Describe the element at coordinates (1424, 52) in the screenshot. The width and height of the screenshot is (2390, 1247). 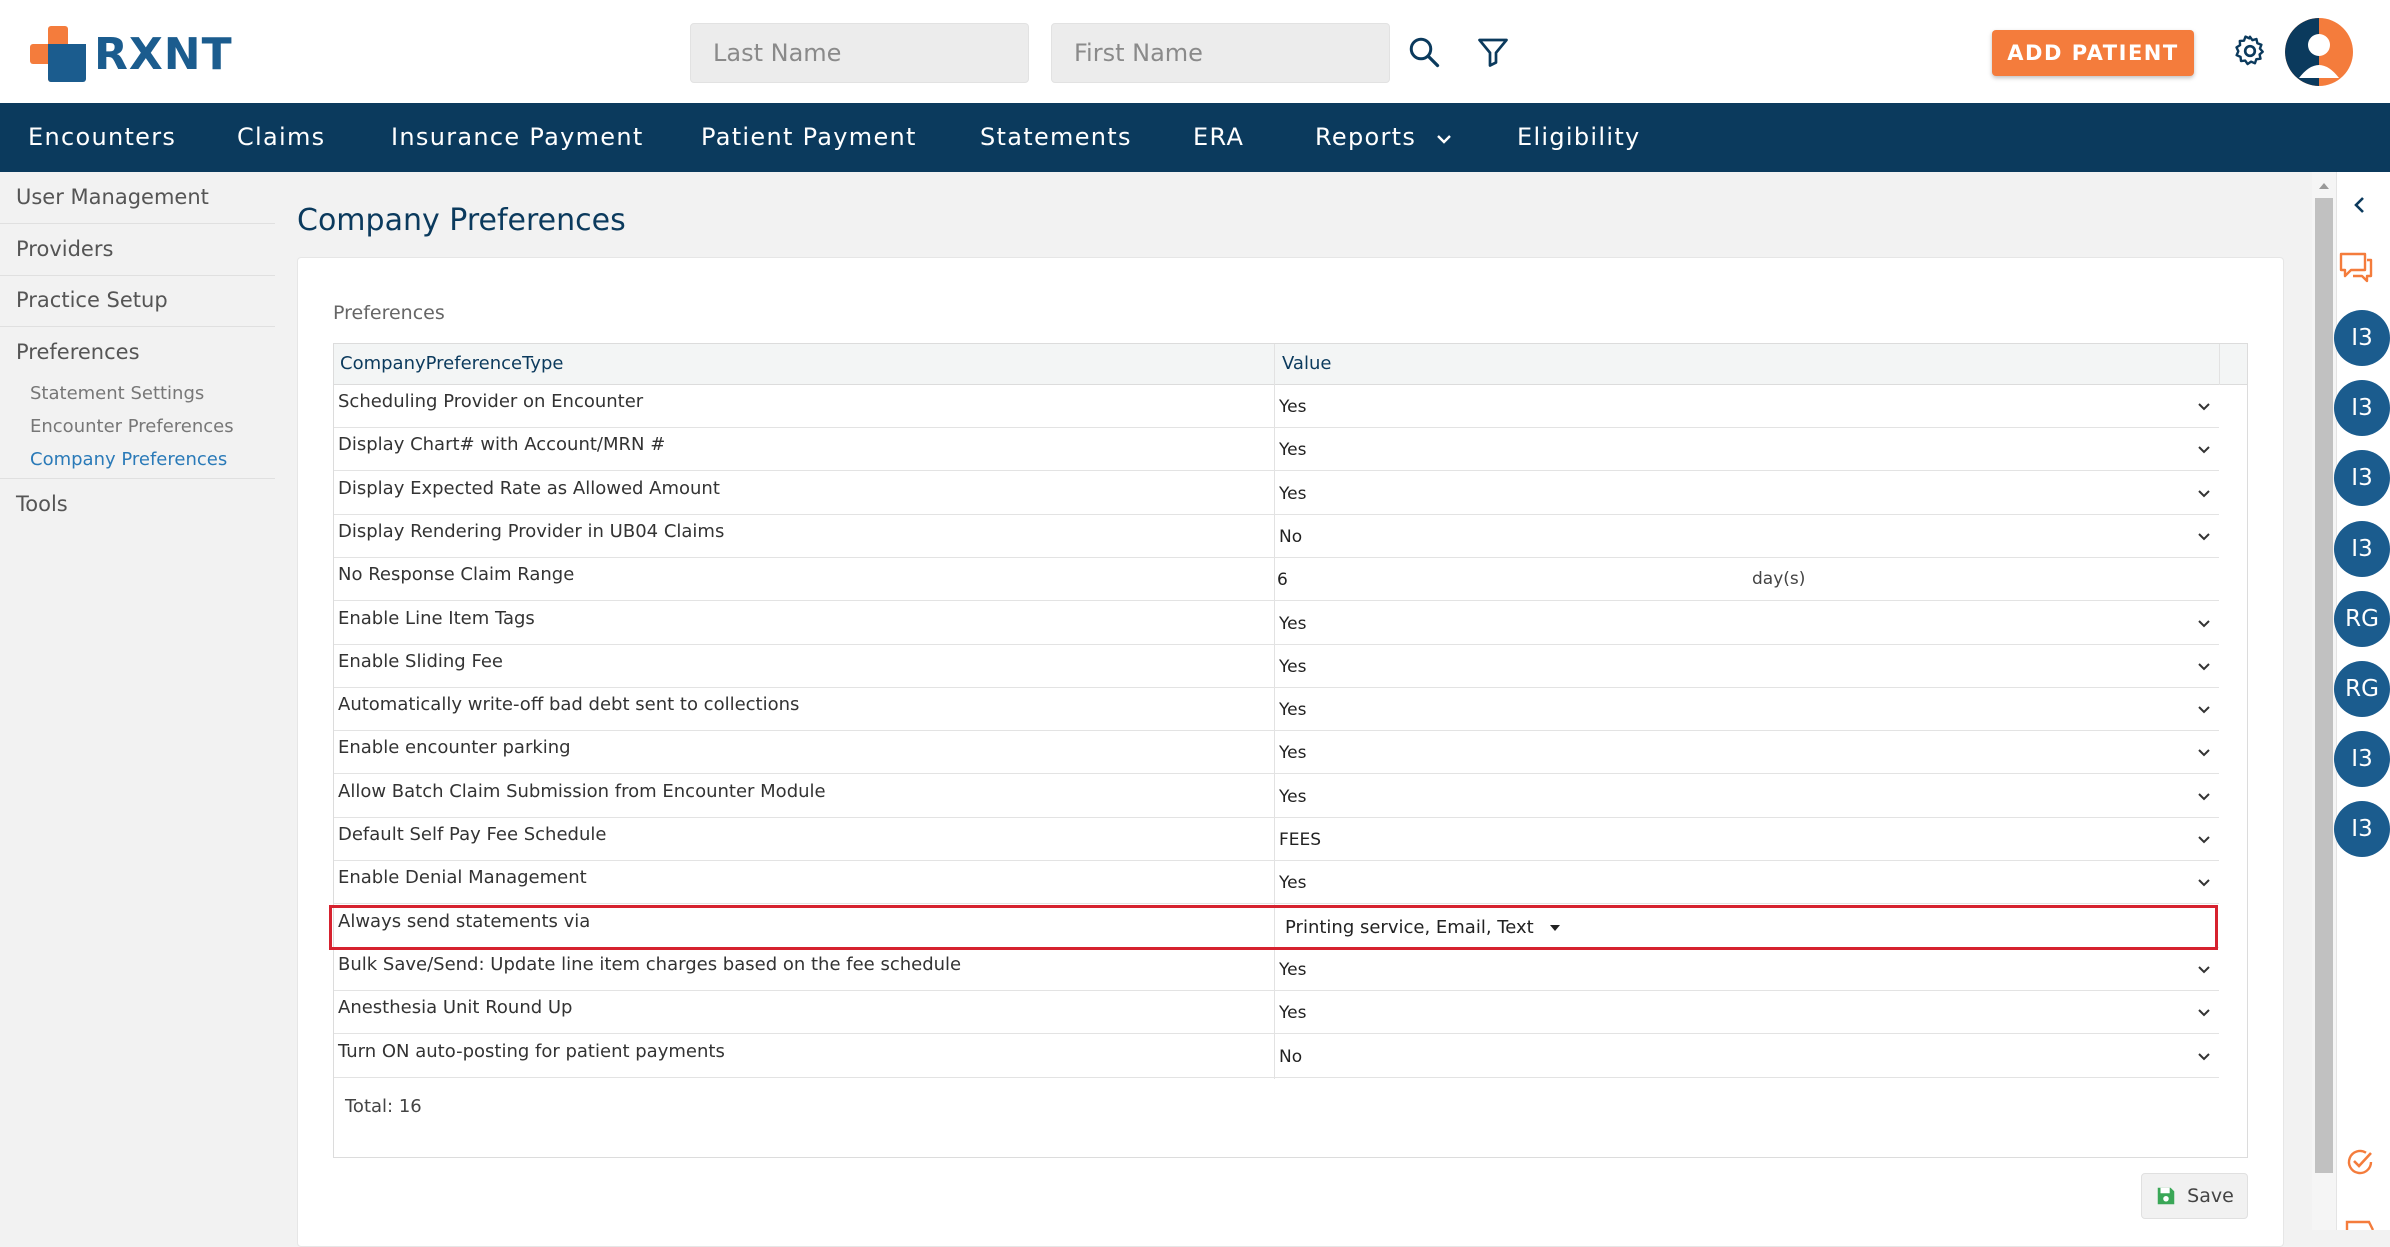
I see `search-icon` at that location.